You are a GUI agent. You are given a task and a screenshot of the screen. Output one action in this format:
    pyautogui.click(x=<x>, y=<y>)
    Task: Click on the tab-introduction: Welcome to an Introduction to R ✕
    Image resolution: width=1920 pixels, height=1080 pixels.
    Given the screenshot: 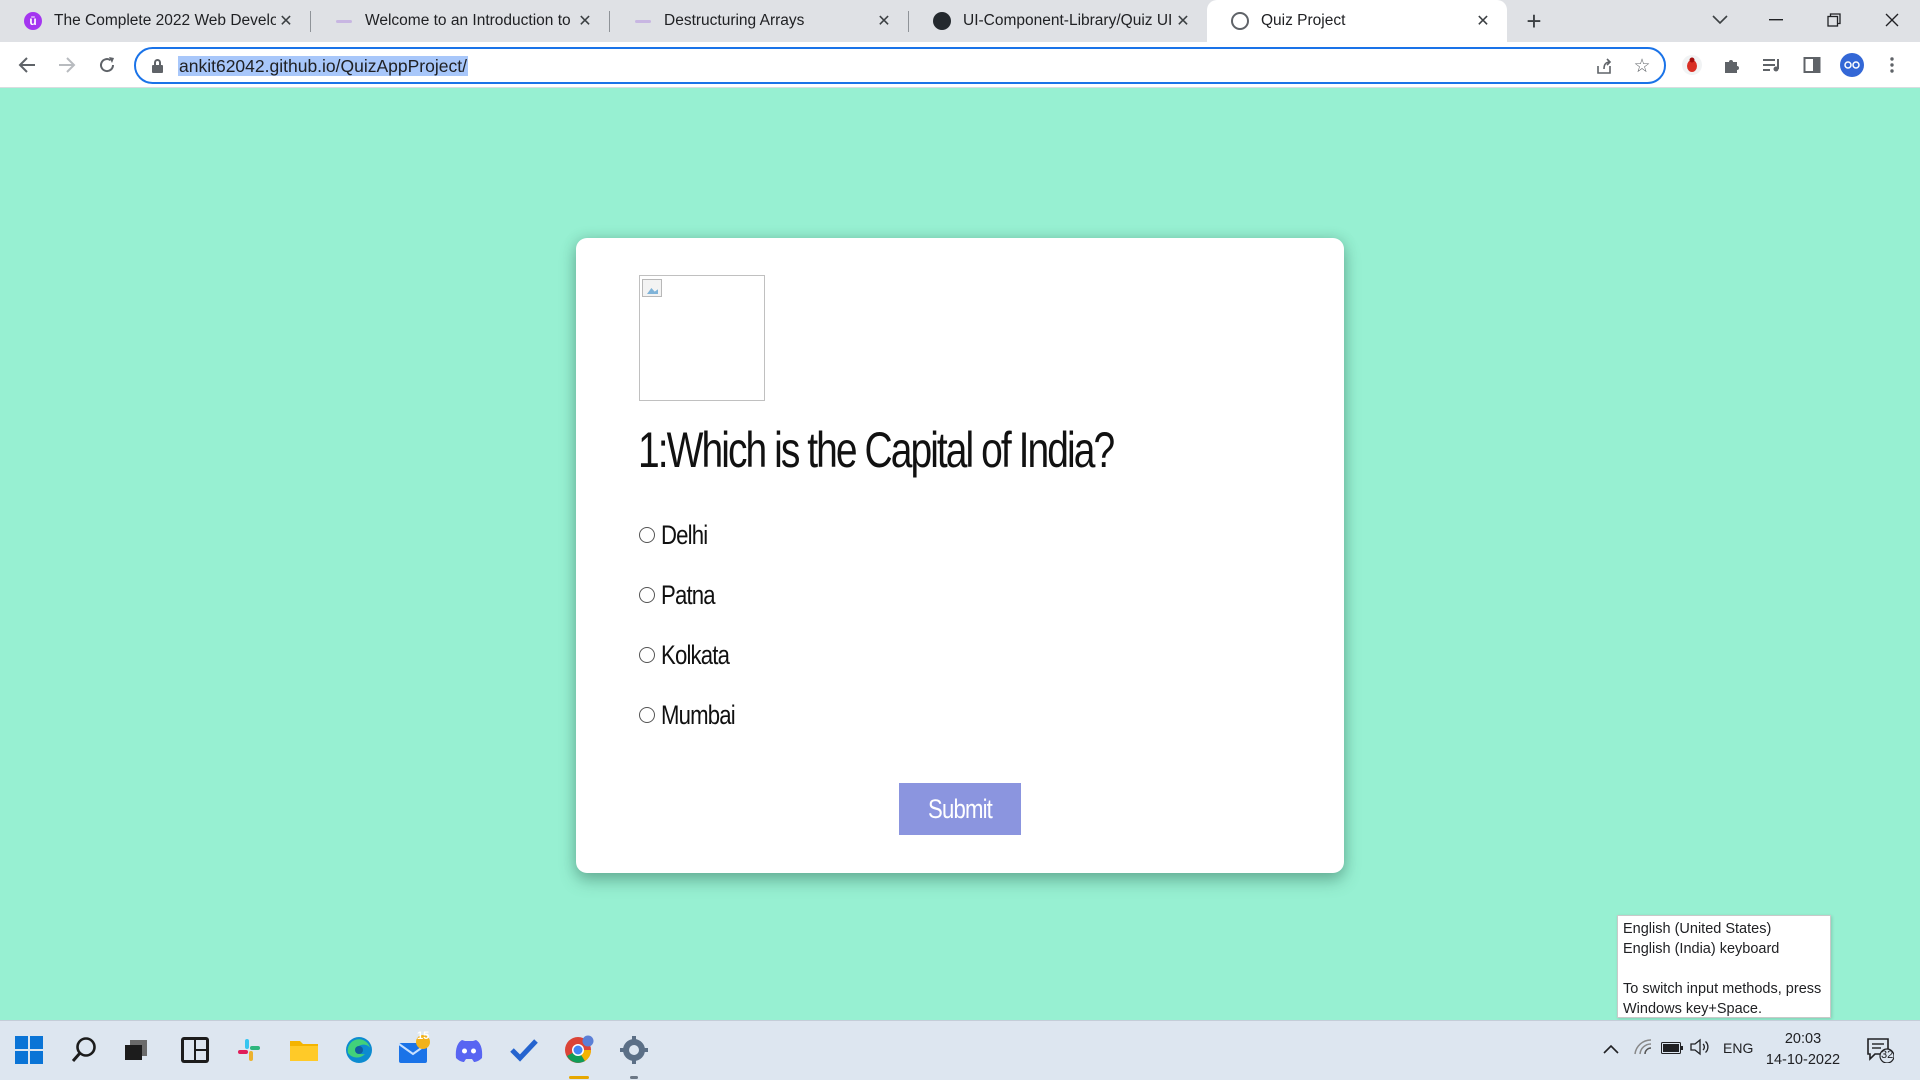 What is the action you would take?
    pyautogui.click(x=460, y=21)
    